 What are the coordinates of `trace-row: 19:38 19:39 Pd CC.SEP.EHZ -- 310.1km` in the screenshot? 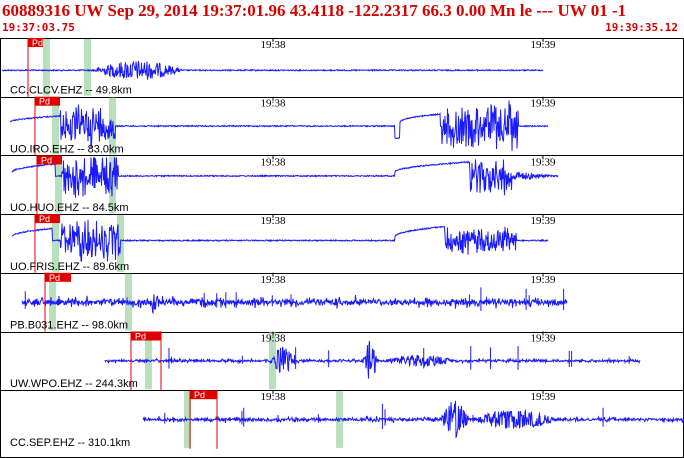 It's located at (347, 419).